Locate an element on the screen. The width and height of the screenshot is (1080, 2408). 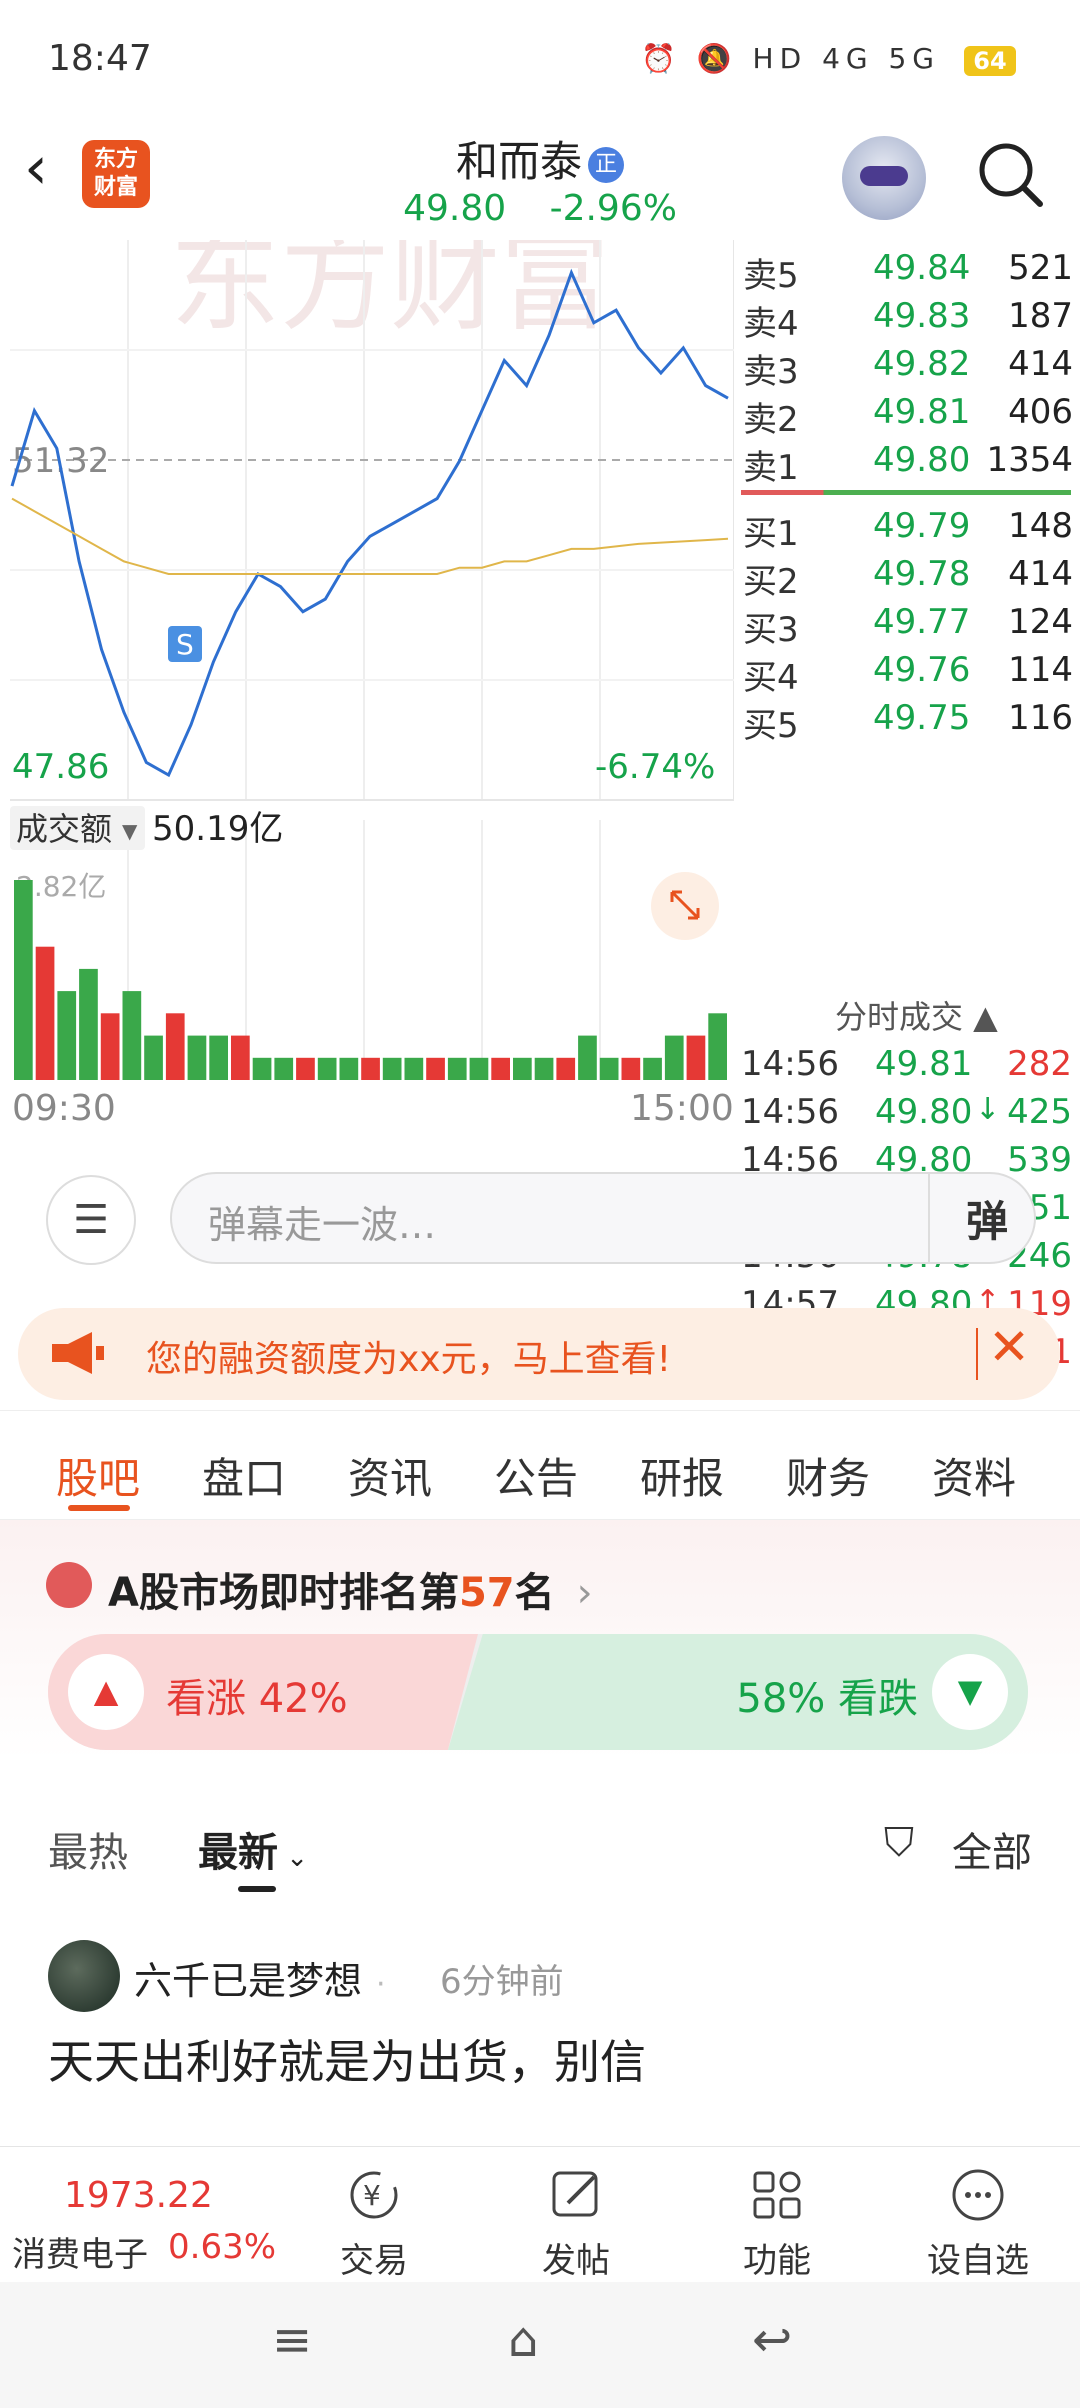
ask-vol: 1354 is located at coordinates (1029, 460).